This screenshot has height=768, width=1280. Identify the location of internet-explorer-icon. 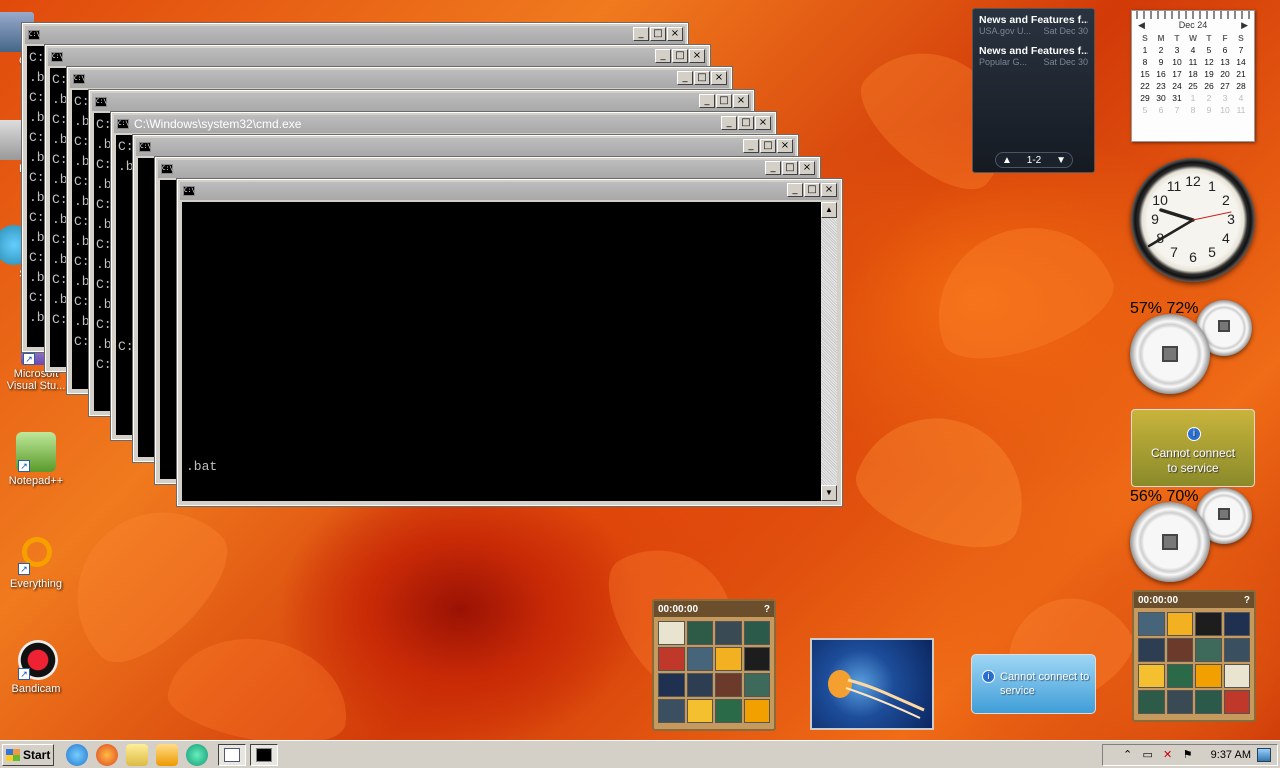
(77, 754).